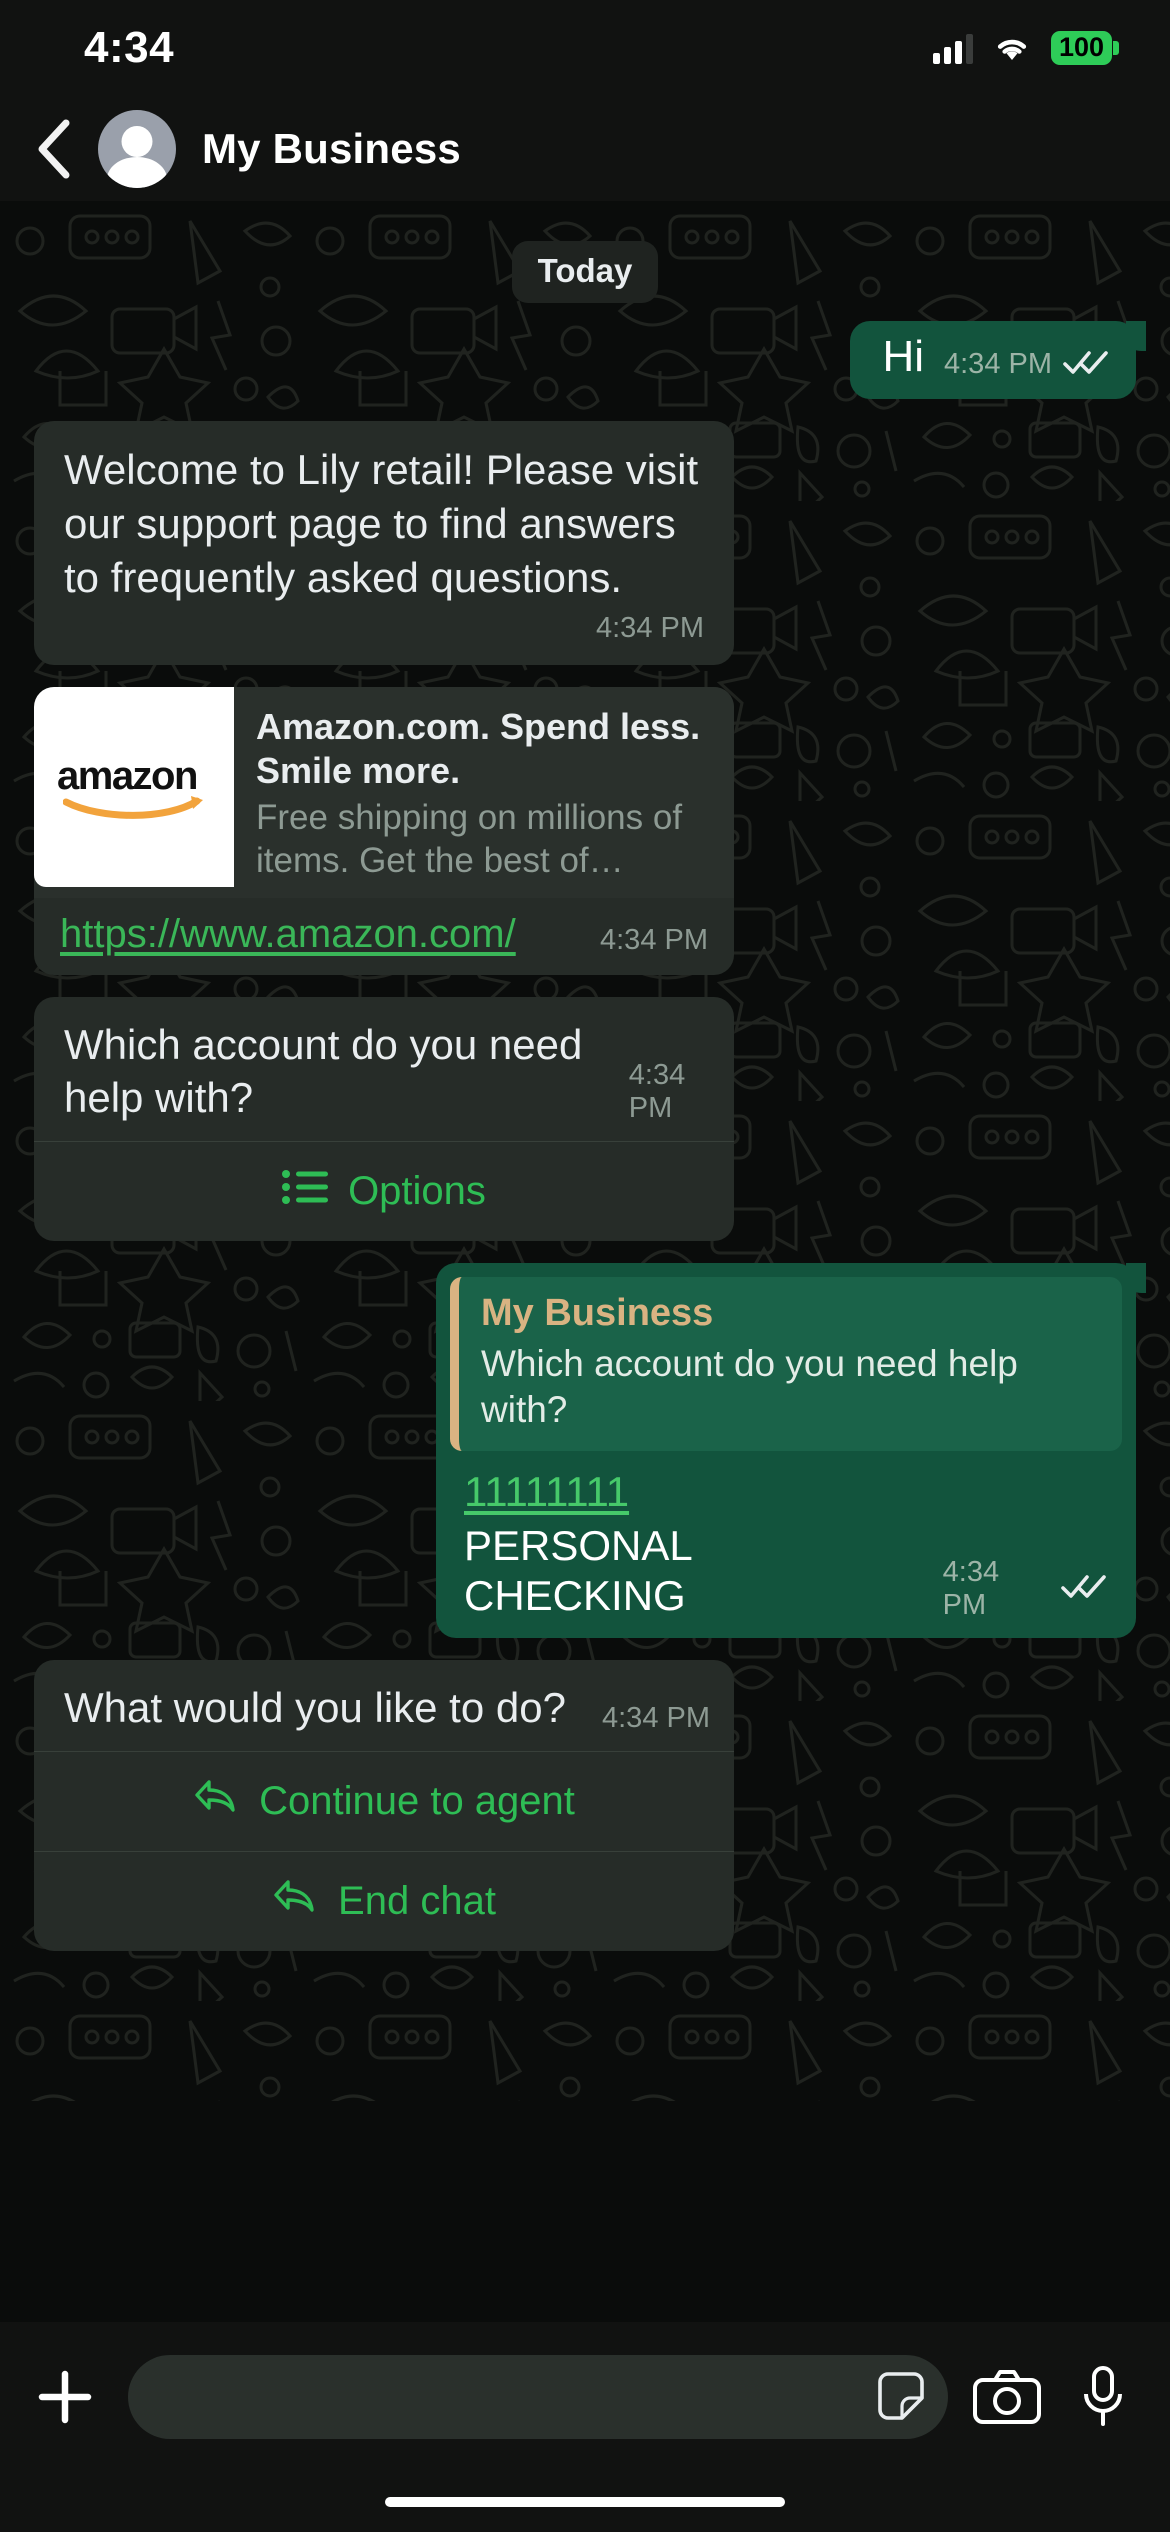 Image resolution: width=1170 pixels, height=2532 pixels. I want to click on link-preview-footer: https://www.amazon.com/ 4:34 PM, so click(384, 936).